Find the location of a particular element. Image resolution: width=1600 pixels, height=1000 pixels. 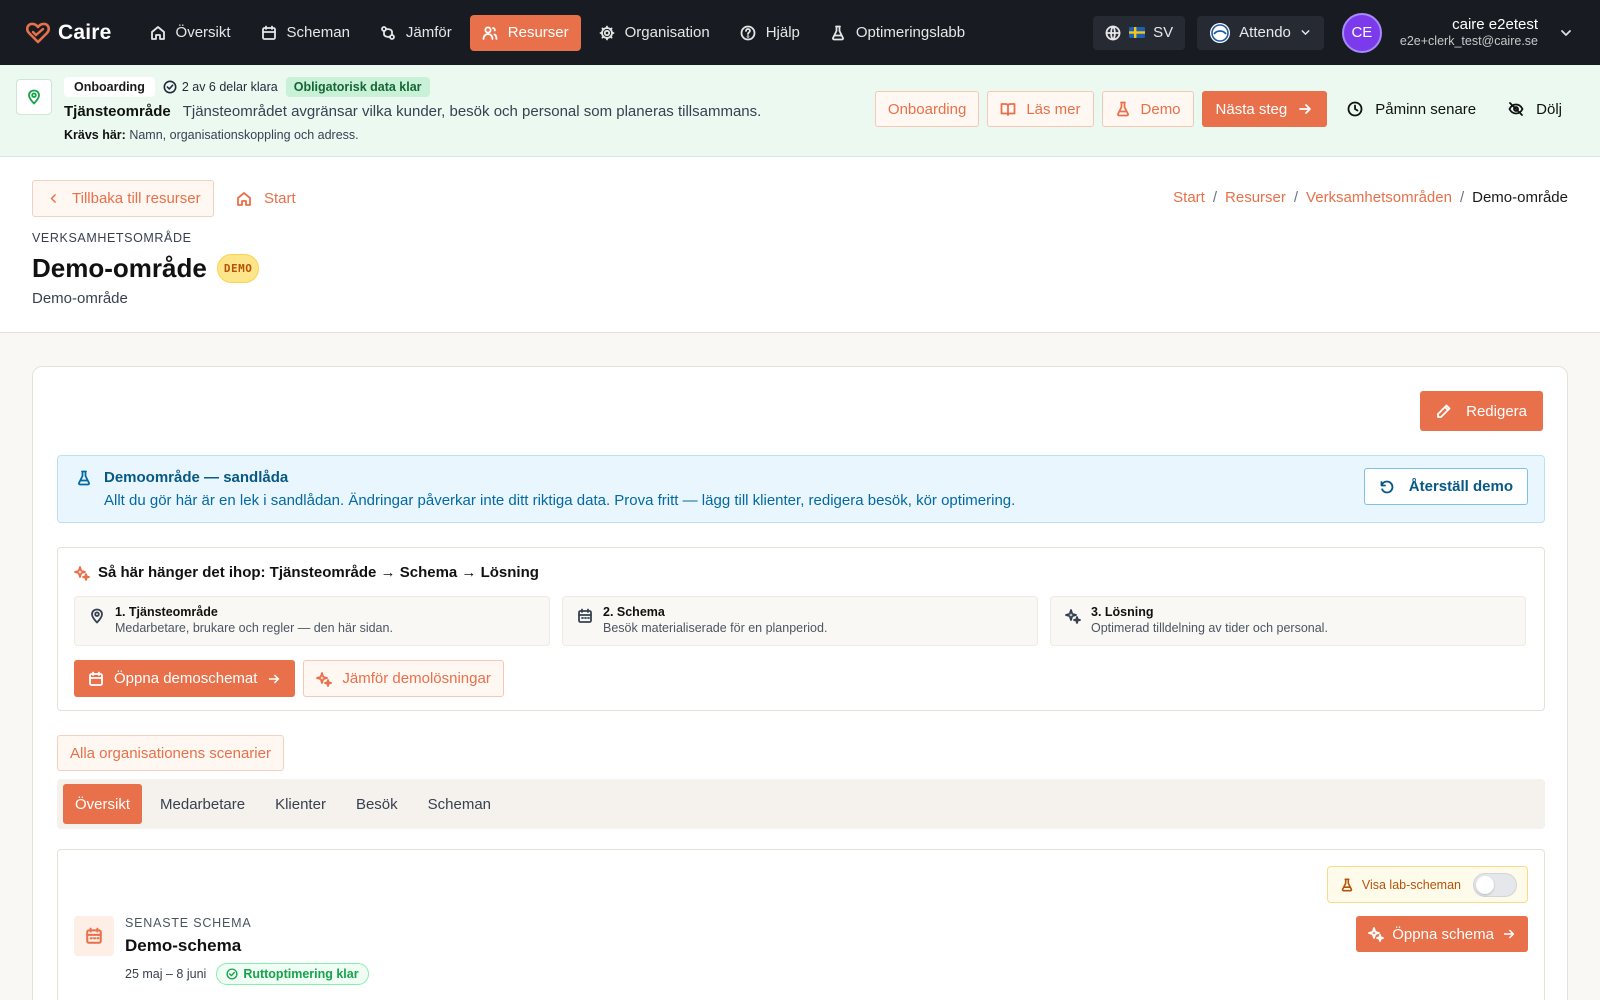

compare-demo-solutions-button: Jämför demolösningar is located at coordinates (403, 678).